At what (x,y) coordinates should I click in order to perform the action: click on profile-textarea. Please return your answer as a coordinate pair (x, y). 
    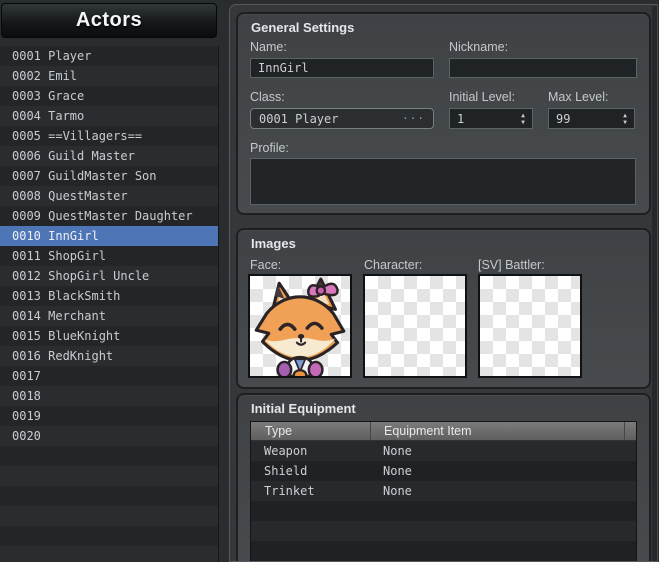
    Looking at the image, I should click on (443, 181).